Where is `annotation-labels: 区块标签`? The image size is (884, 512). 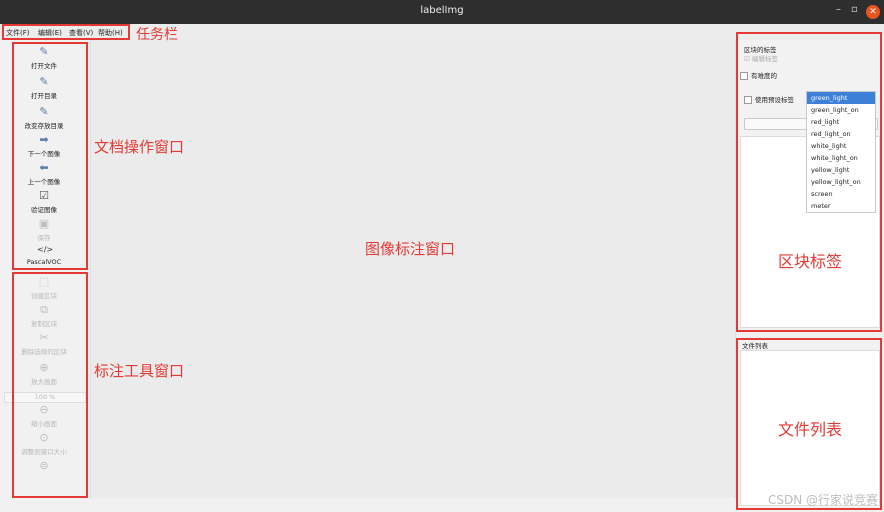 annotation-labels: 区块标签 is located at coordinates (810, 261).